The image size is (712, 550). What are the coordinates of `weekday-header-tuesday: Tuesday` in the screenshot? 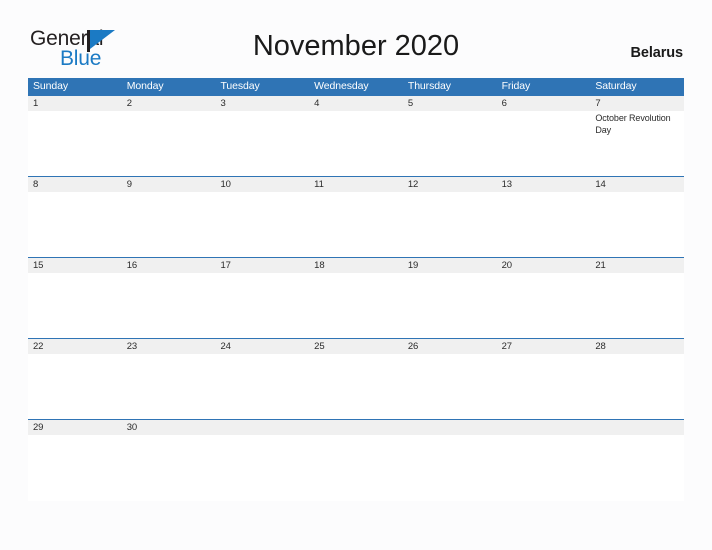 It's located at (240, 86).